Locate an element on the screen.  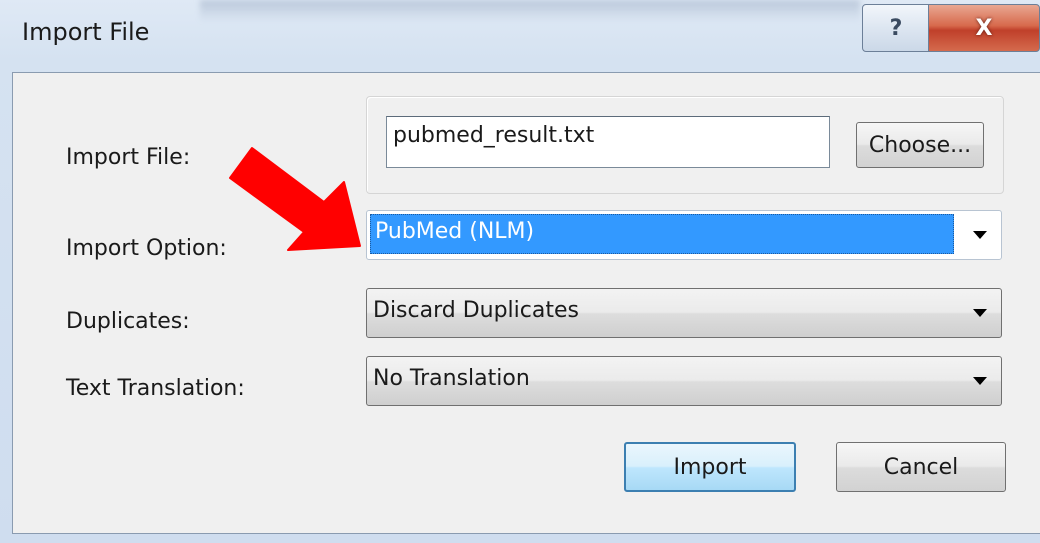
import-file-label: Import File: is located at coordinates (128, 157).